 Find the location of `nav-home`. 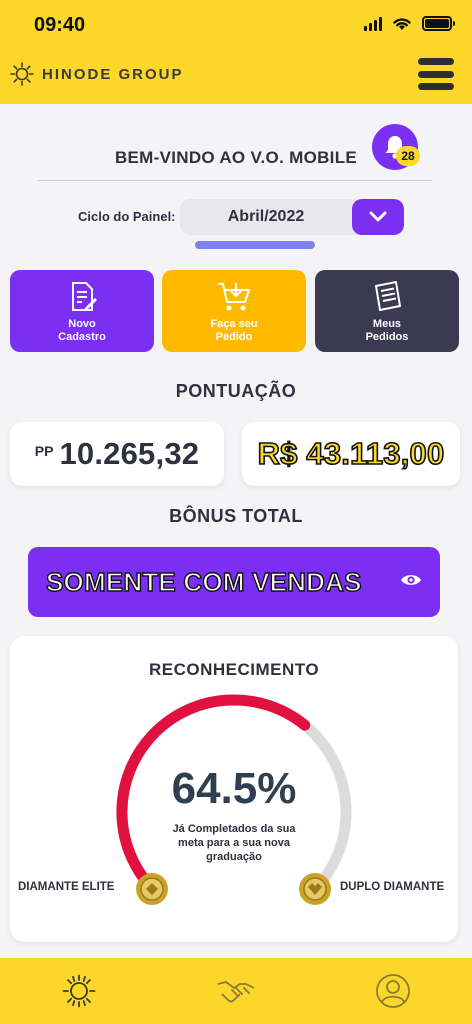

nav-home is located at coordinates (79, 991).